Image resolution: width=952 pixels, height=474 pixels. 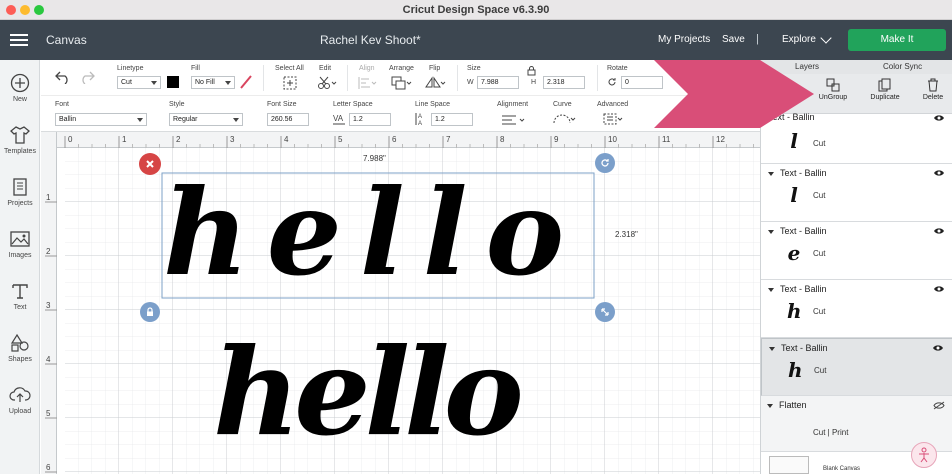 What do you see at coordinates (605, 312) in the screenshot?
I see `resize-handle` at bounding box center [605, 312].